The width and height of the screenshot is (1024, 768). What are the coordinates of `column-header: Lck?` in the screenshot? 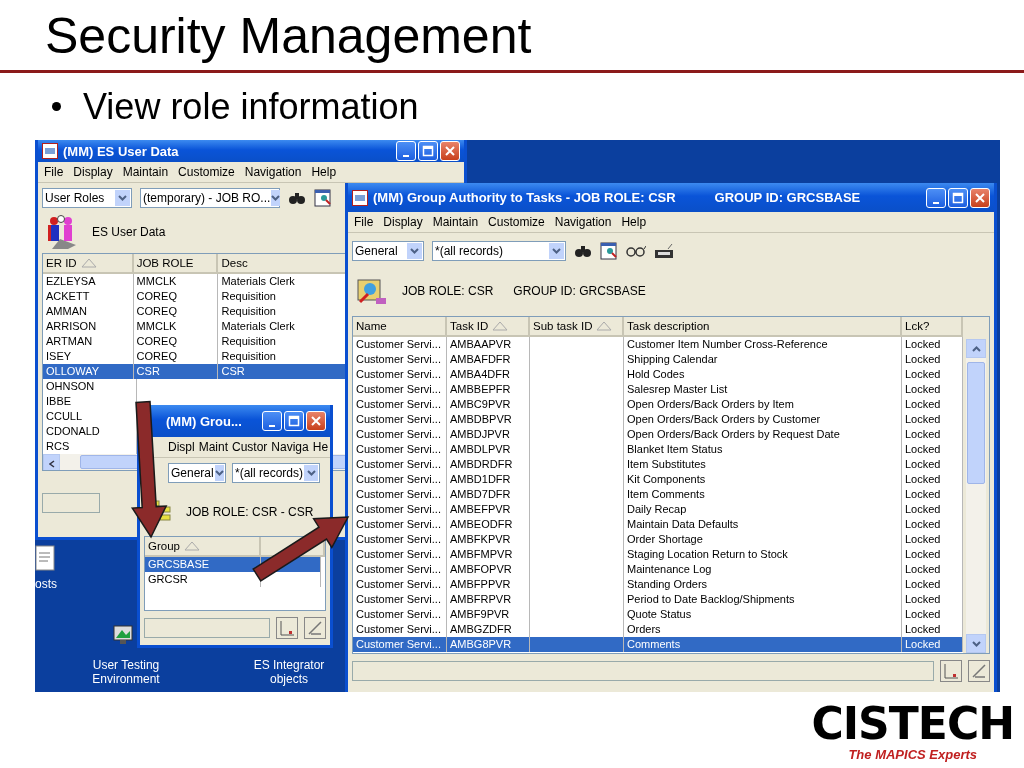 It's located at (932, 327).